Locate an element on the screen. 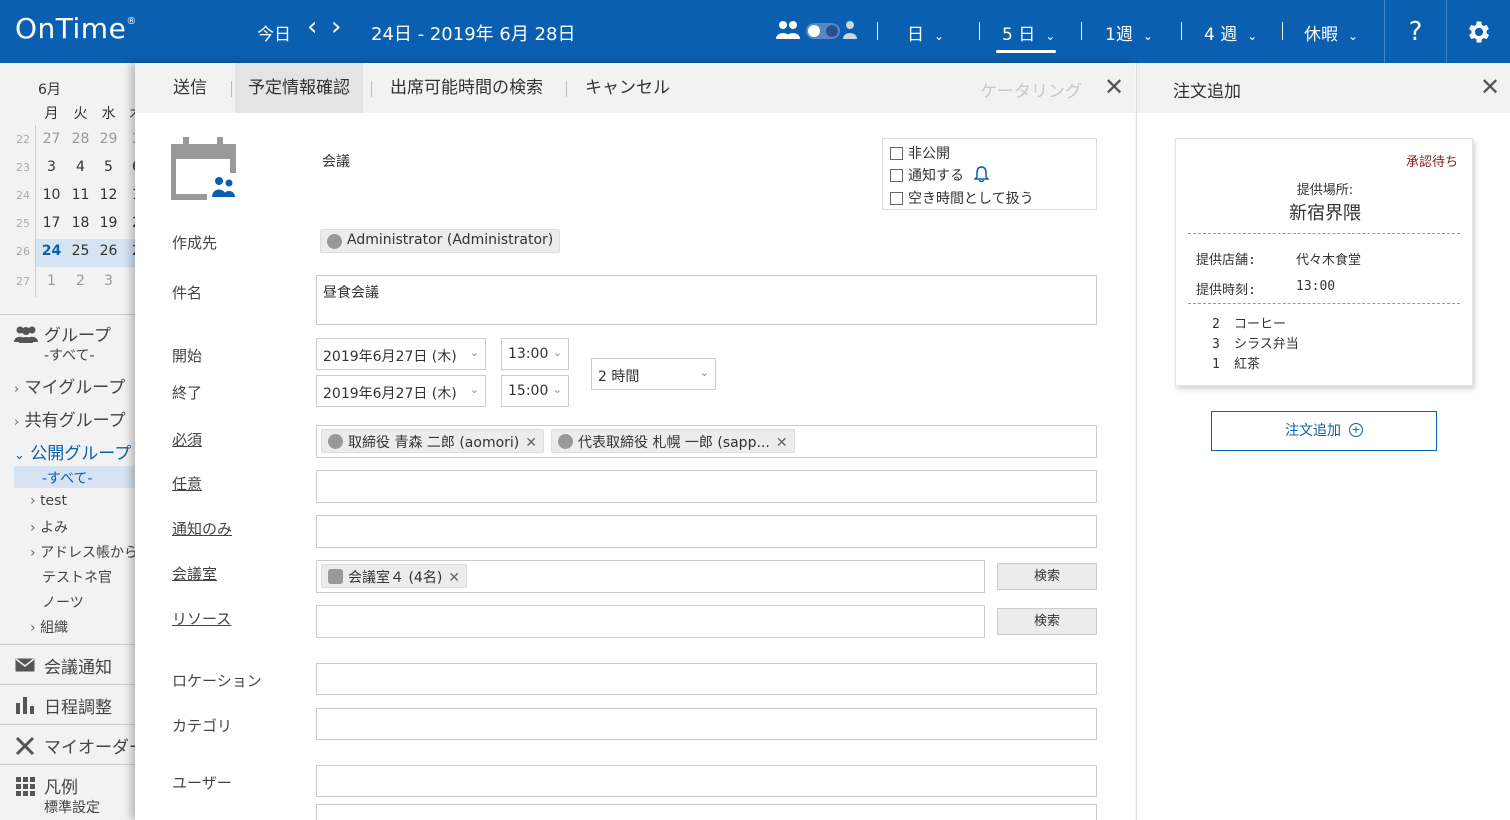 This screenshot has width=1510, height=820. schedule-section: 日程調整 is located at coordinates (67, 704).